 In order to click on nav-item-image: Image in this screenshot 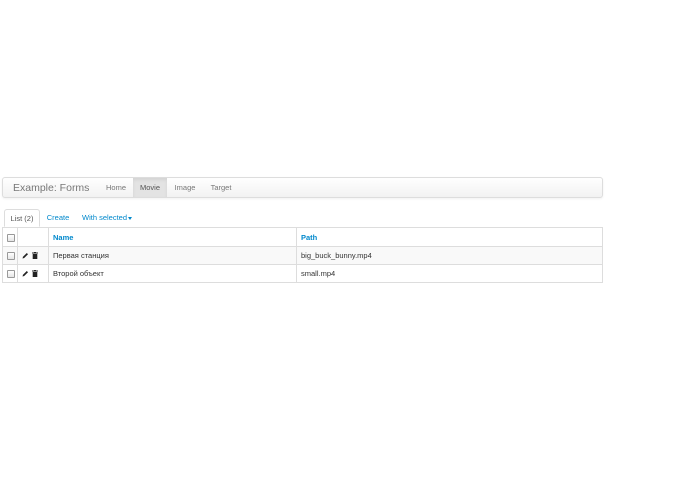, I will do `click(185, 187)`.